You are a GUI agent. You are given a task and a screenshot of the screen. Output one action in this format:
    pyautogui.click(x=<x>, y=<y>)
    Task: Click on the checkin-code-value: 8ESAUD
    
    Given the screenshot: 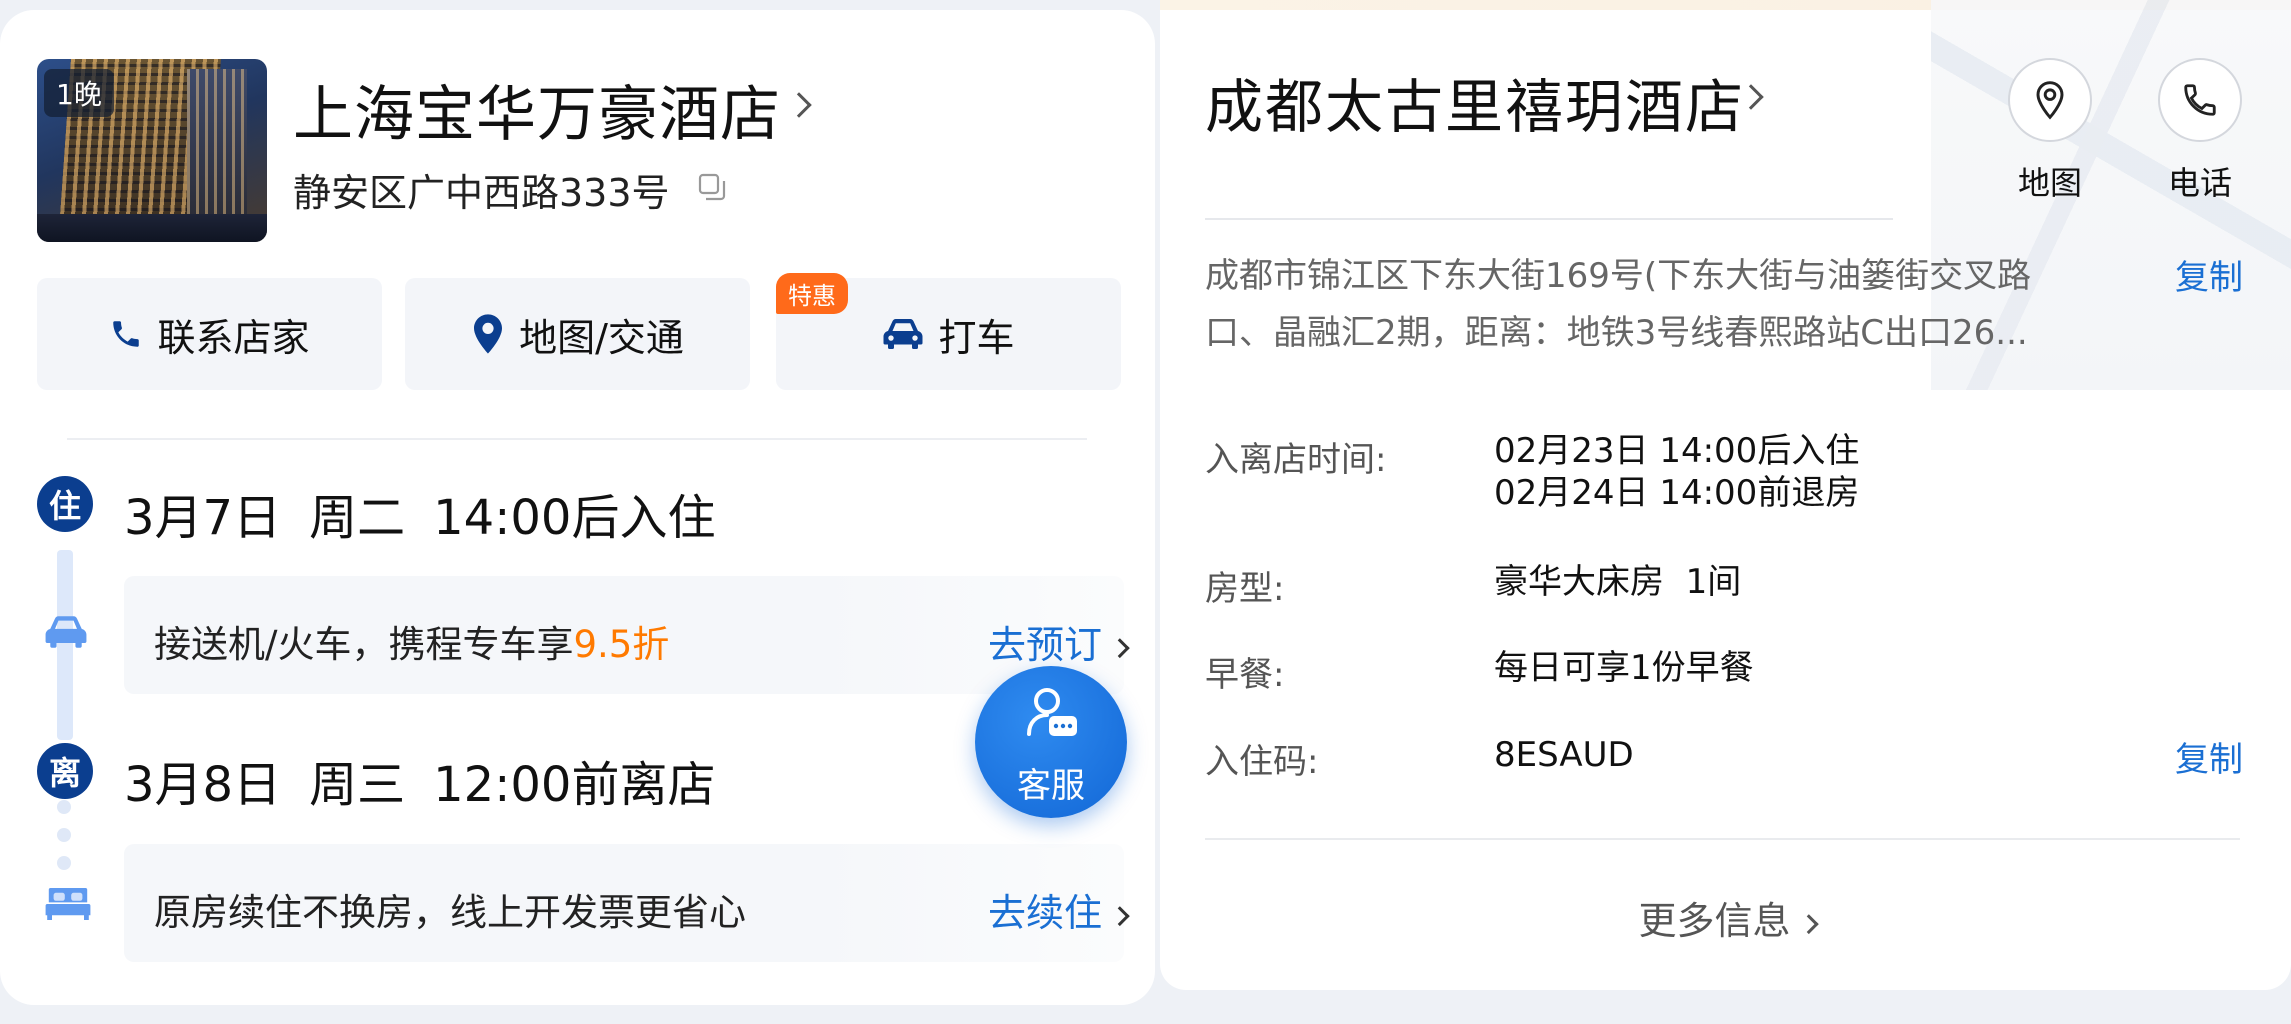 What is the action you would take?
    pyautogui.click(x=1564, y=755)
    